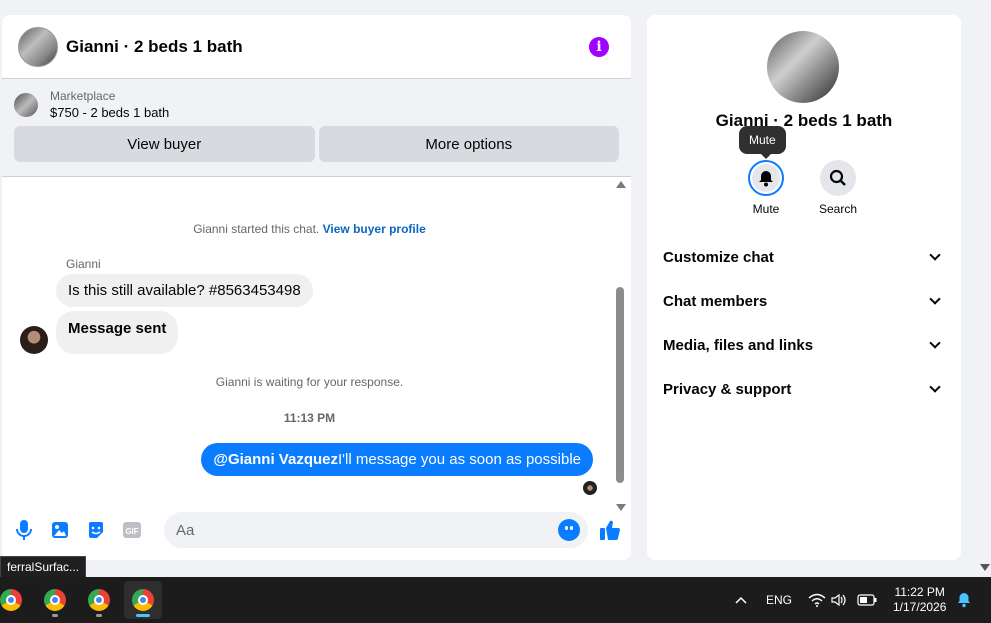 This screenshot has height=623, width=991. What do you see at coordinates (569, 530) in the screenshot?
I see `emoji-icon` at bounding box center [569, 530].